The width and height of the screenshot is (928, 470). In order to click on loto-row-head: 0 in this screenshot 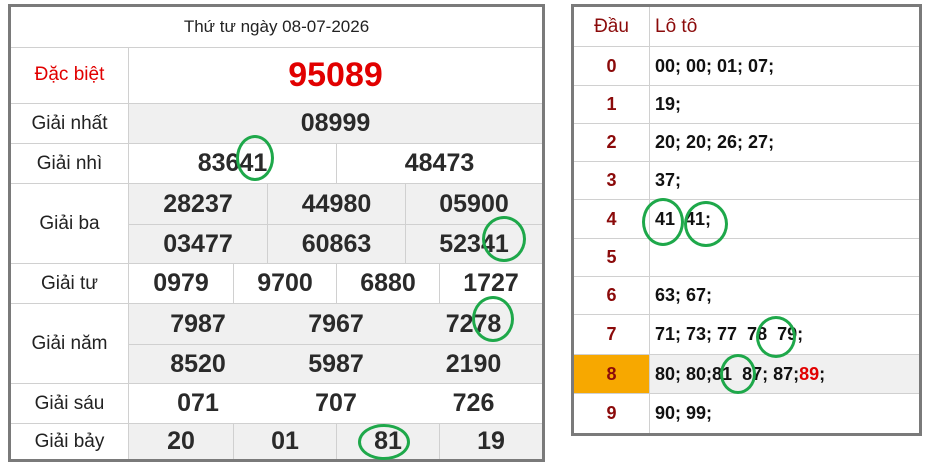, I will do `click(612, 66)`.